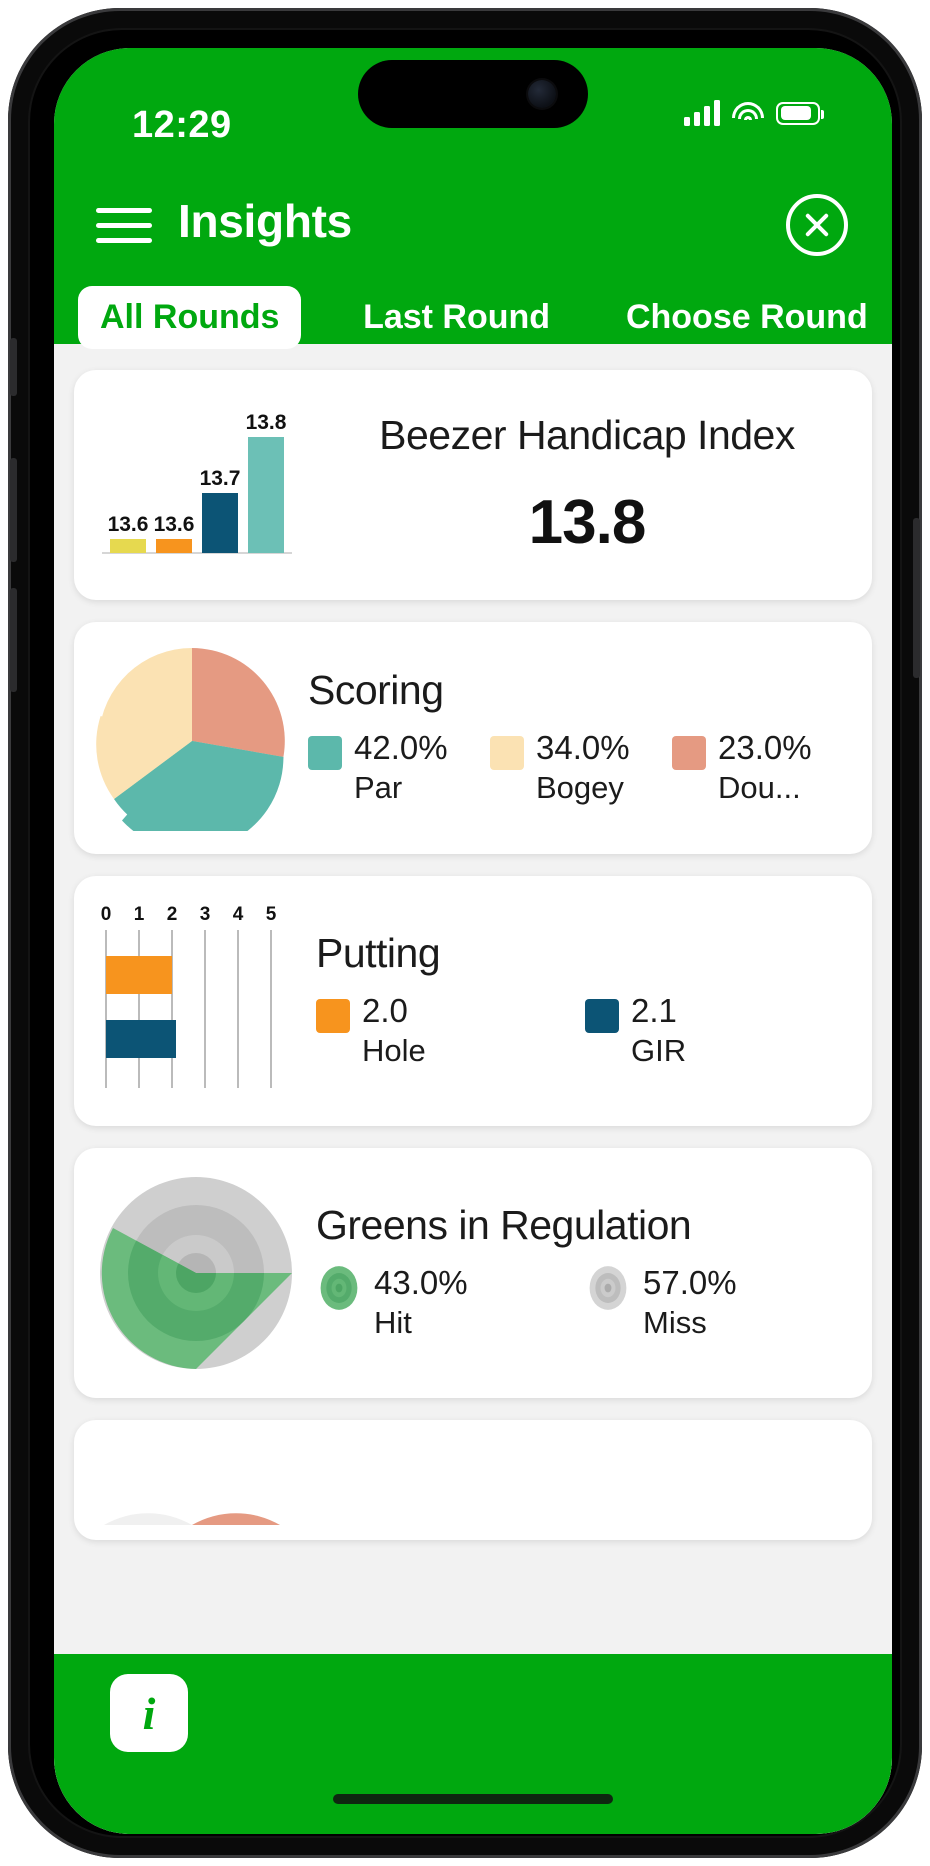 The image size is (930, 1866). Describe the element at coordinates (675, 1323) in the screenshot. I see `legend-label-miss: Miss` at that location.